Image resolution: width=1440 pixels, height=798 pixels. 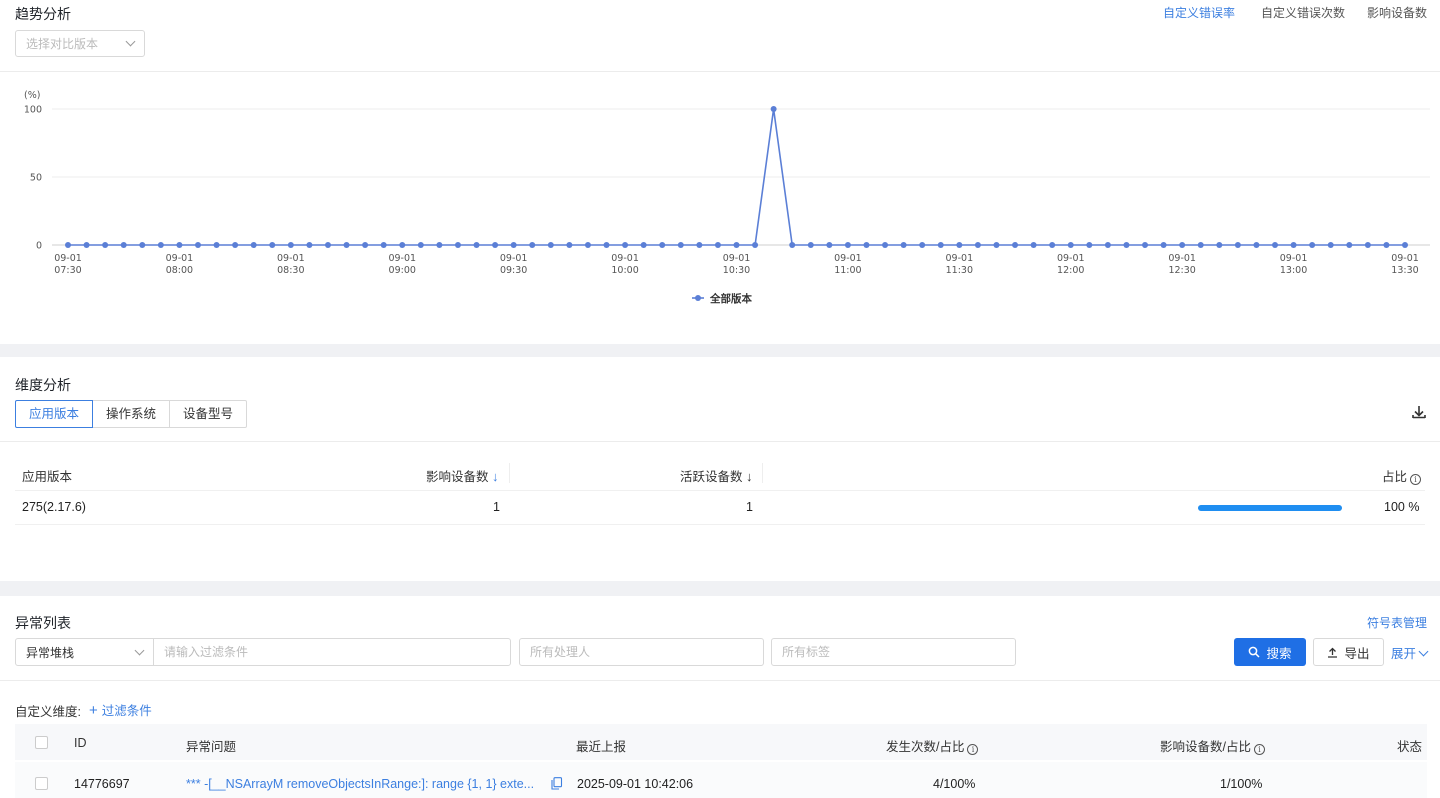 What do you see at coordinates (41, 783) in the screenshot?
I see `row-checkbox` at bounding box center [41, 783].